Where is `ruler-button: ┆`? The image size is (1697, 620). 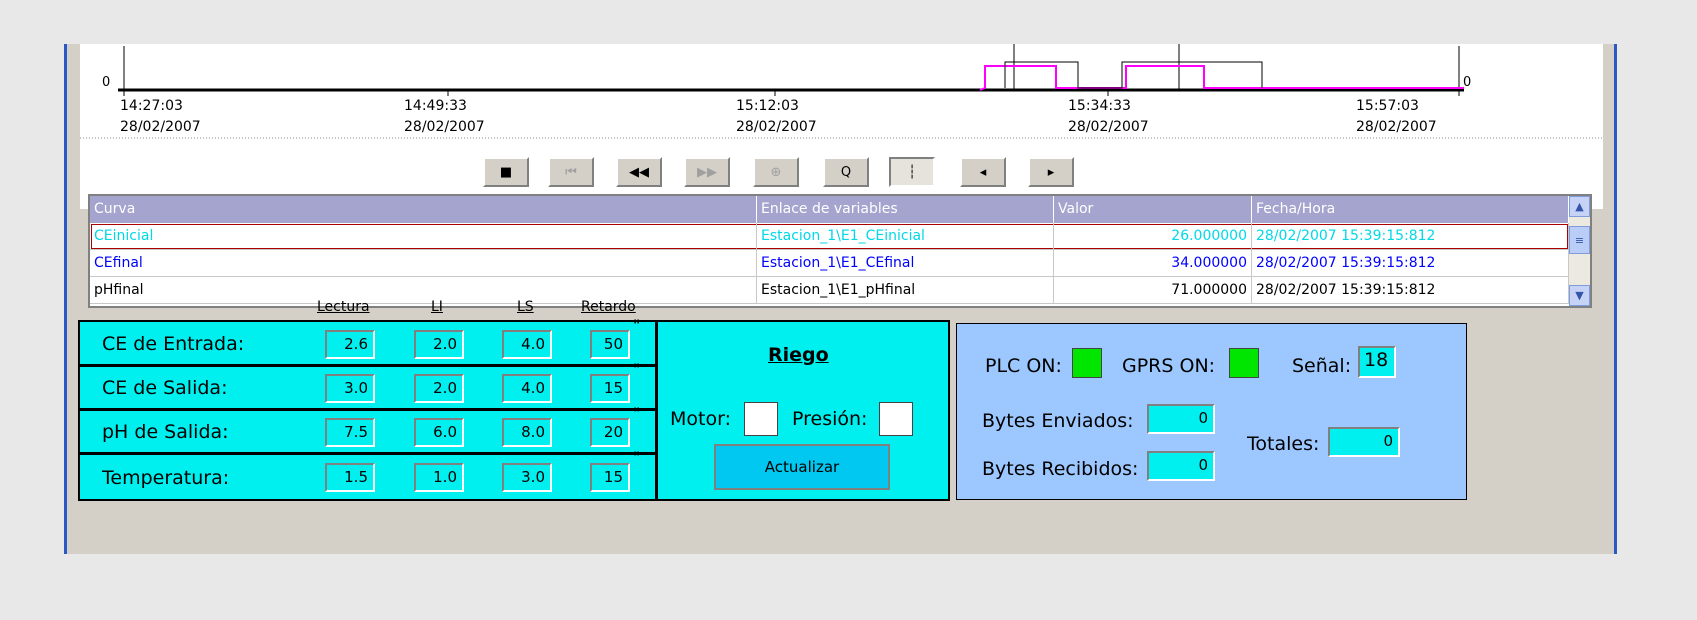 ruler-button: ┆ is located at coordinates (912, 172).